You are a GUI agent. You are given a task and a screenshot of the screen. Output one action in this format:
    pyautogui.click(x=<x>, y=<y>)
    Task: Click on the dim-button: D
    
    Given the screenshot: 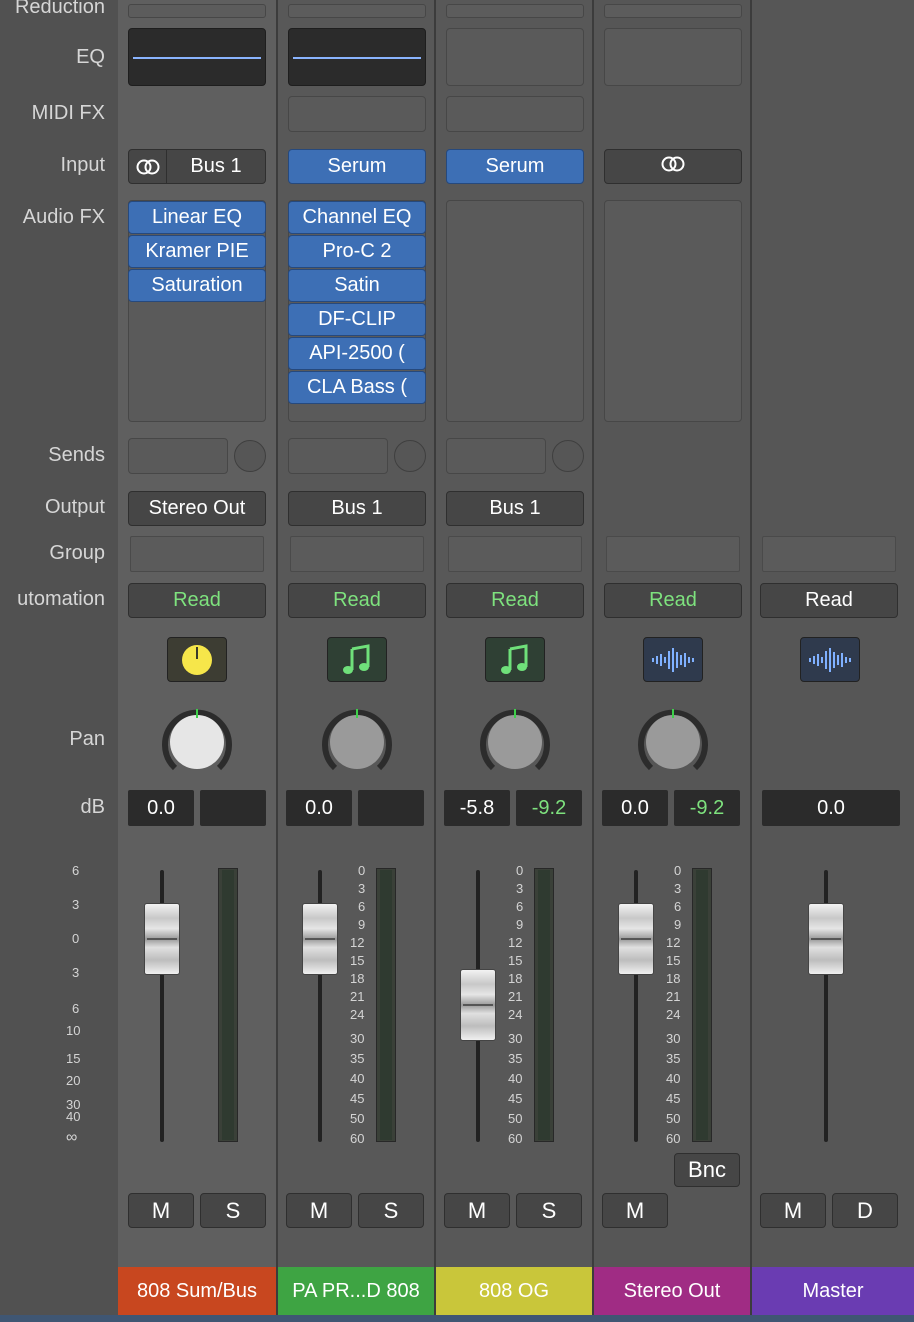 What is the action you would take?
    pyautogui.click(x=865, y=1210)
    